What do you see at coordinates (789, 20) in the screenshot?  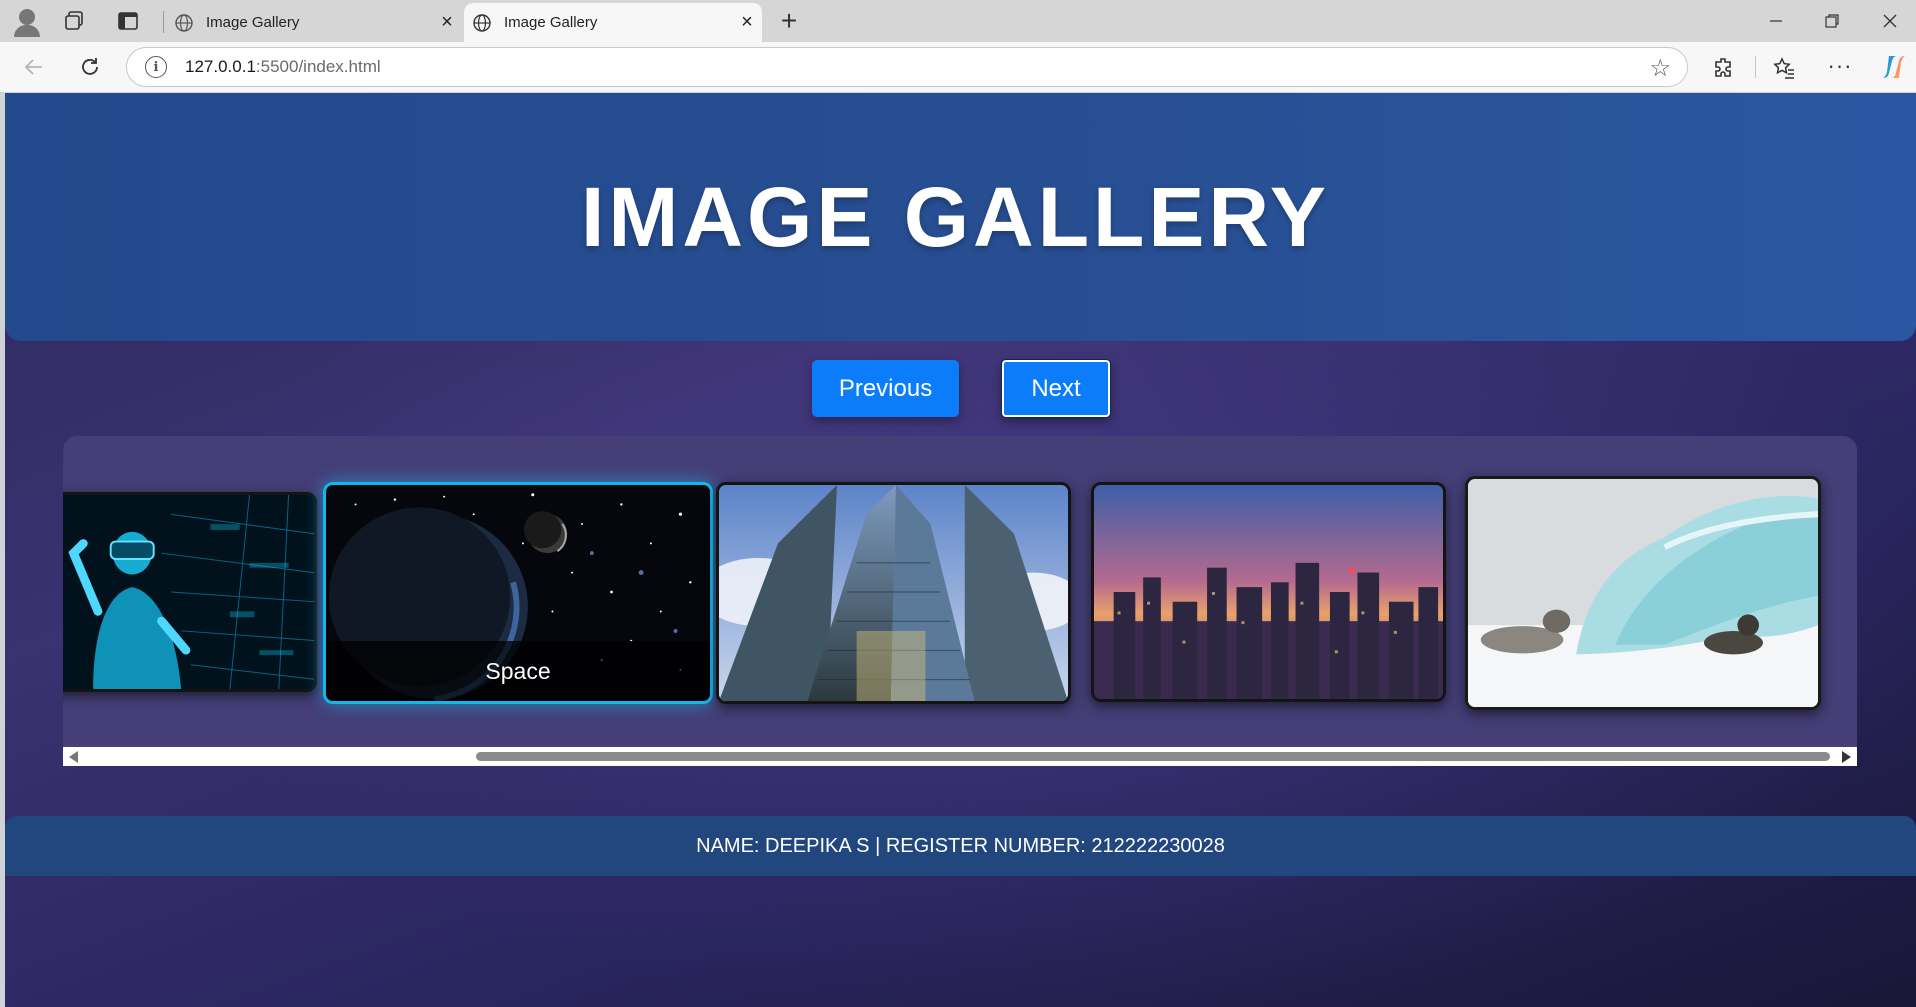 I see `plus-icon: +` at bounding box center [789, 20].